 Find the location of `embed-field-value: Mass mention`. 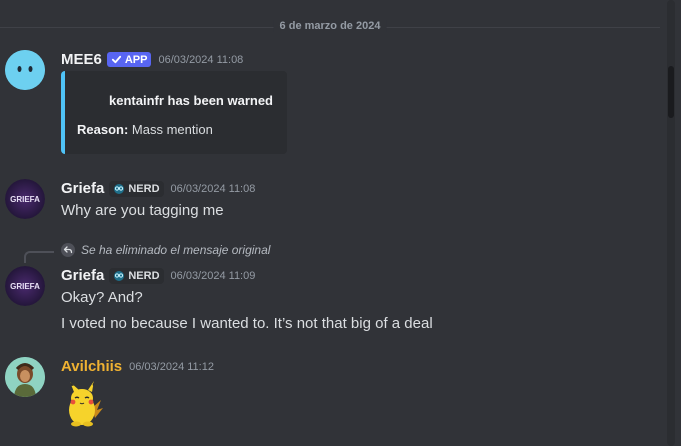

embed-field-value: Mass mention is located at coordinates (172, 129).